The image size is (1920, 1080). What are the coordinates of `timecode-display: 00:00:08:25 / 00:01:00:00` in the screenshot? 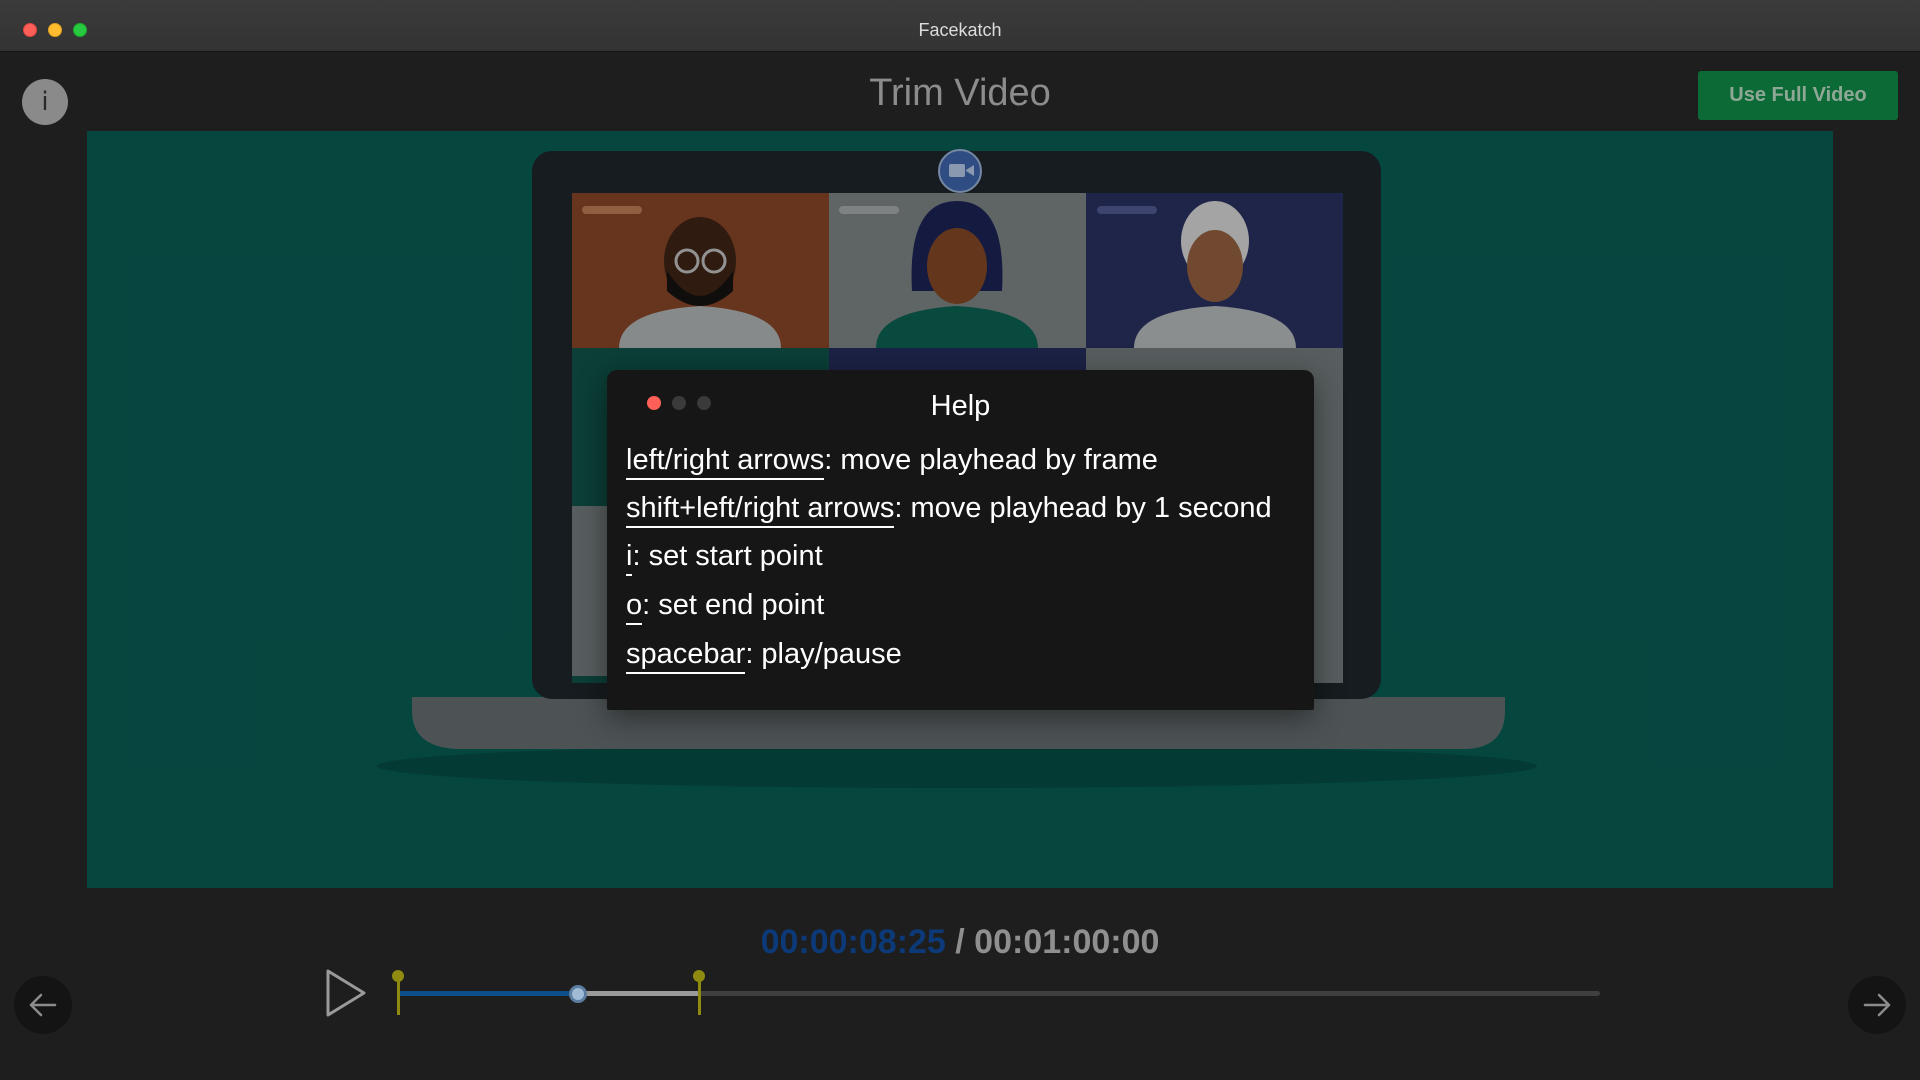 It's located at (960, 942).